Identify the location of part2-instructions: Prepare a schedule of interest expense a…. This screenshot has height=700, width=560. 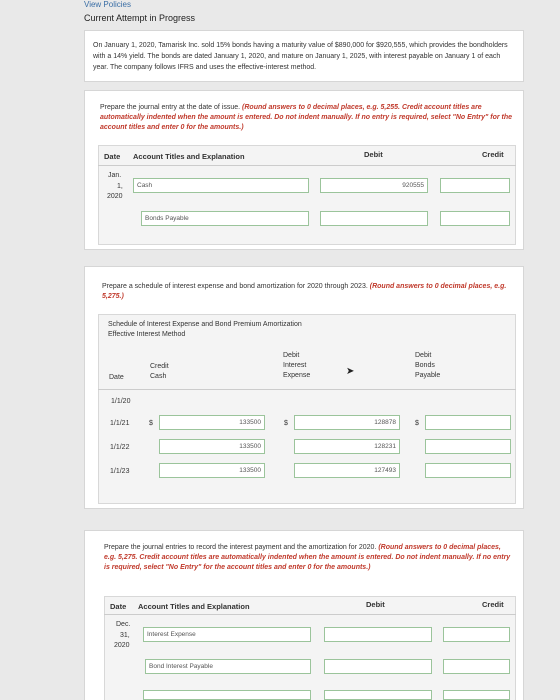
(308, 292).